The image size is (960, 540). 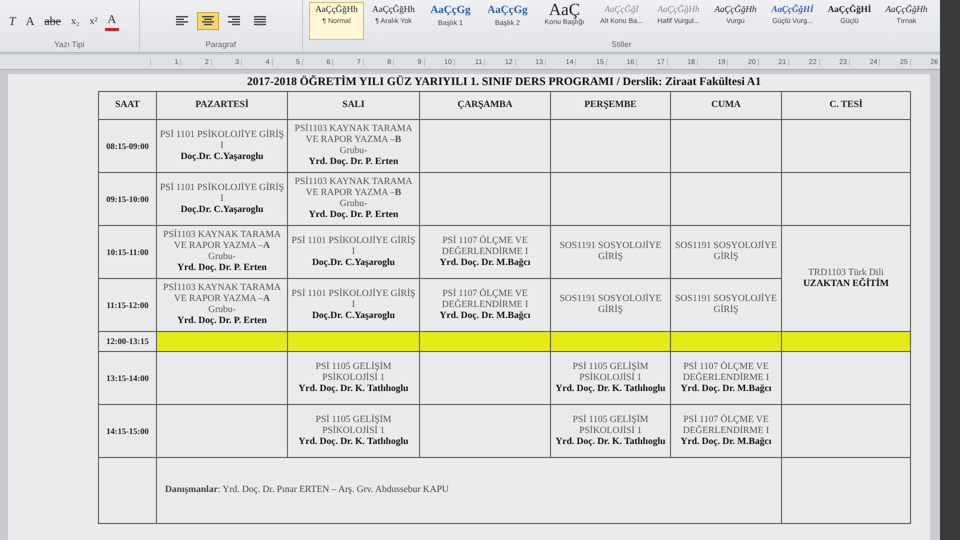 I want to click on time-cell: 14:15-15:00, so click(x=128, y=431).